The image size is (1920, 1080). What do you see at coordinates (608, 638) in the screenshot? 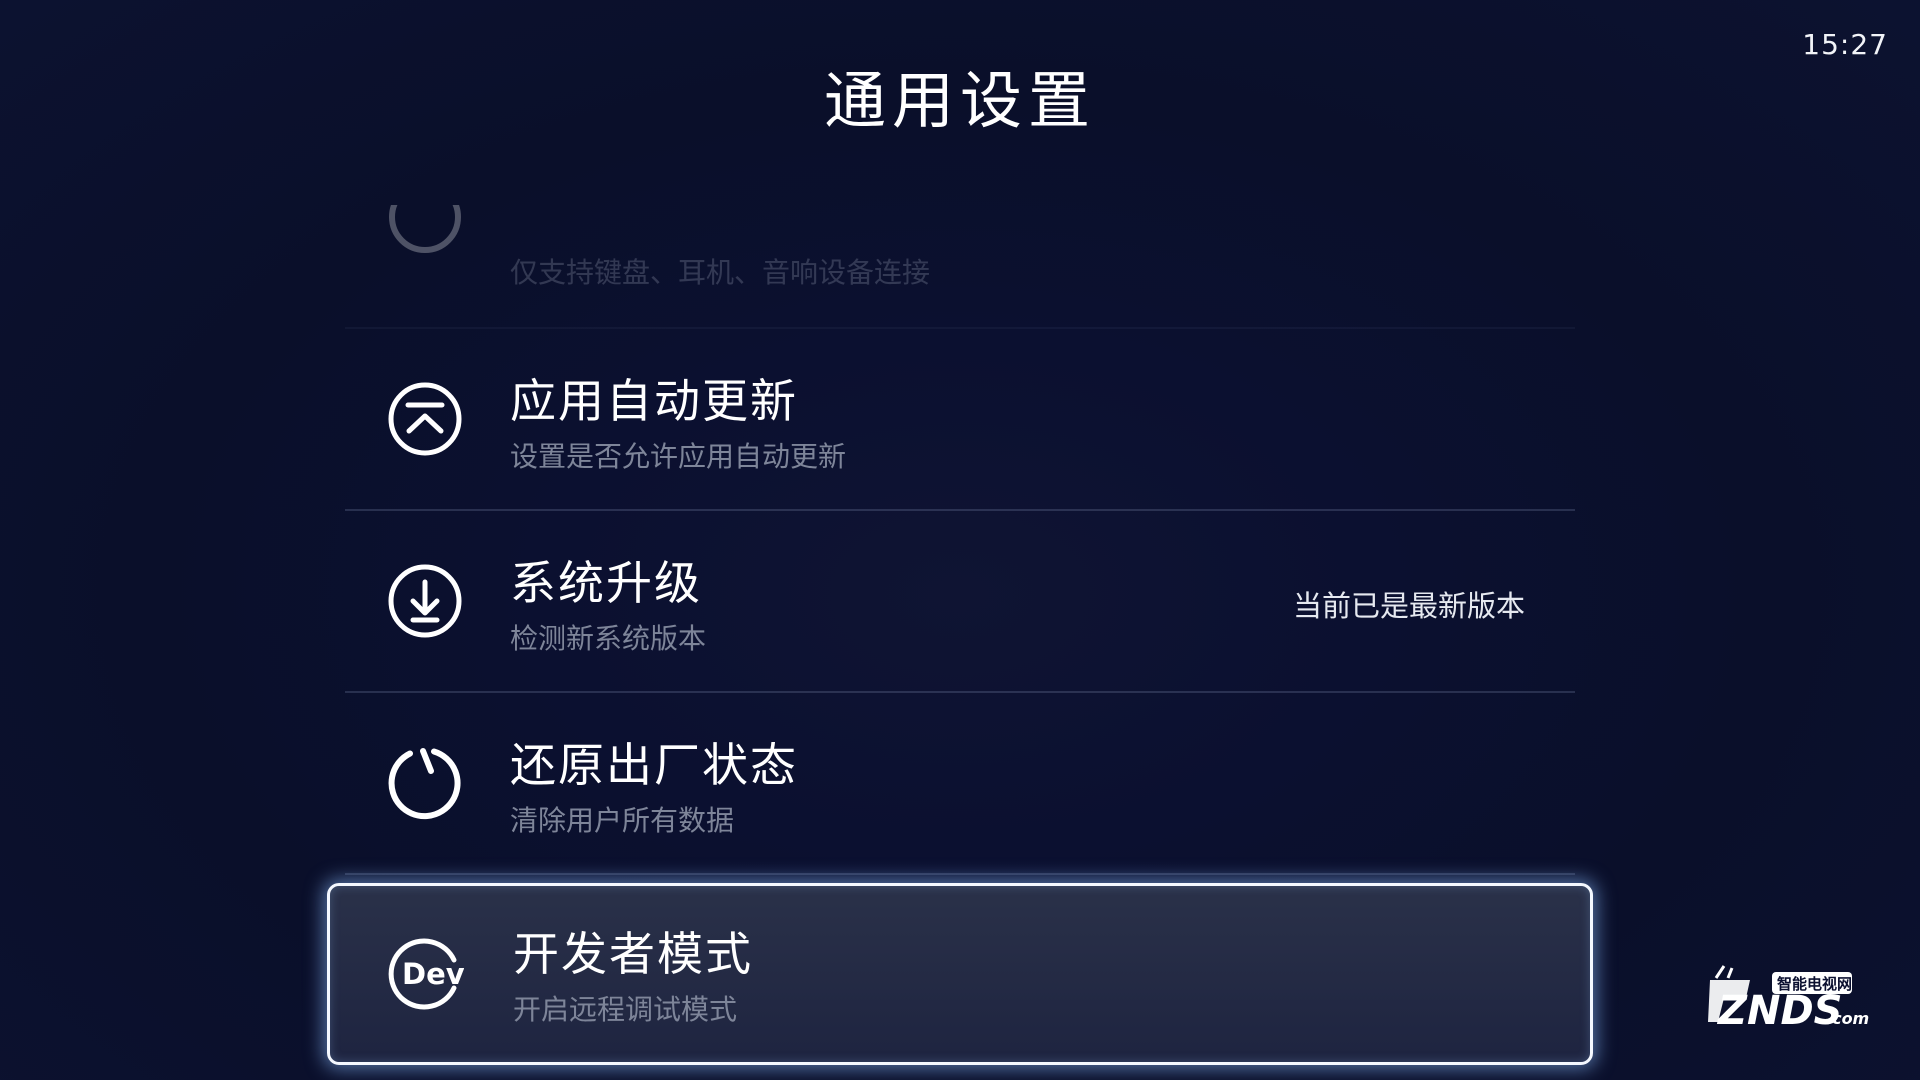
I see `settings-item-subtitle: 检测新系统版本` at bounding box center [608, 638].